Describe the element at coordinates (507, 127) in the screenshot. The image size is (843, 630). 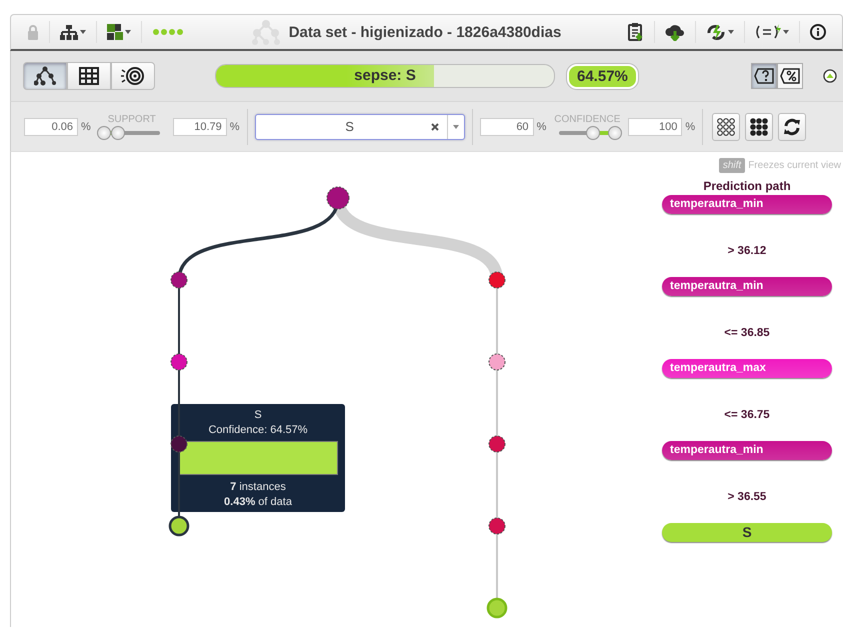
I see `min-confidence-field: 60` at that location.